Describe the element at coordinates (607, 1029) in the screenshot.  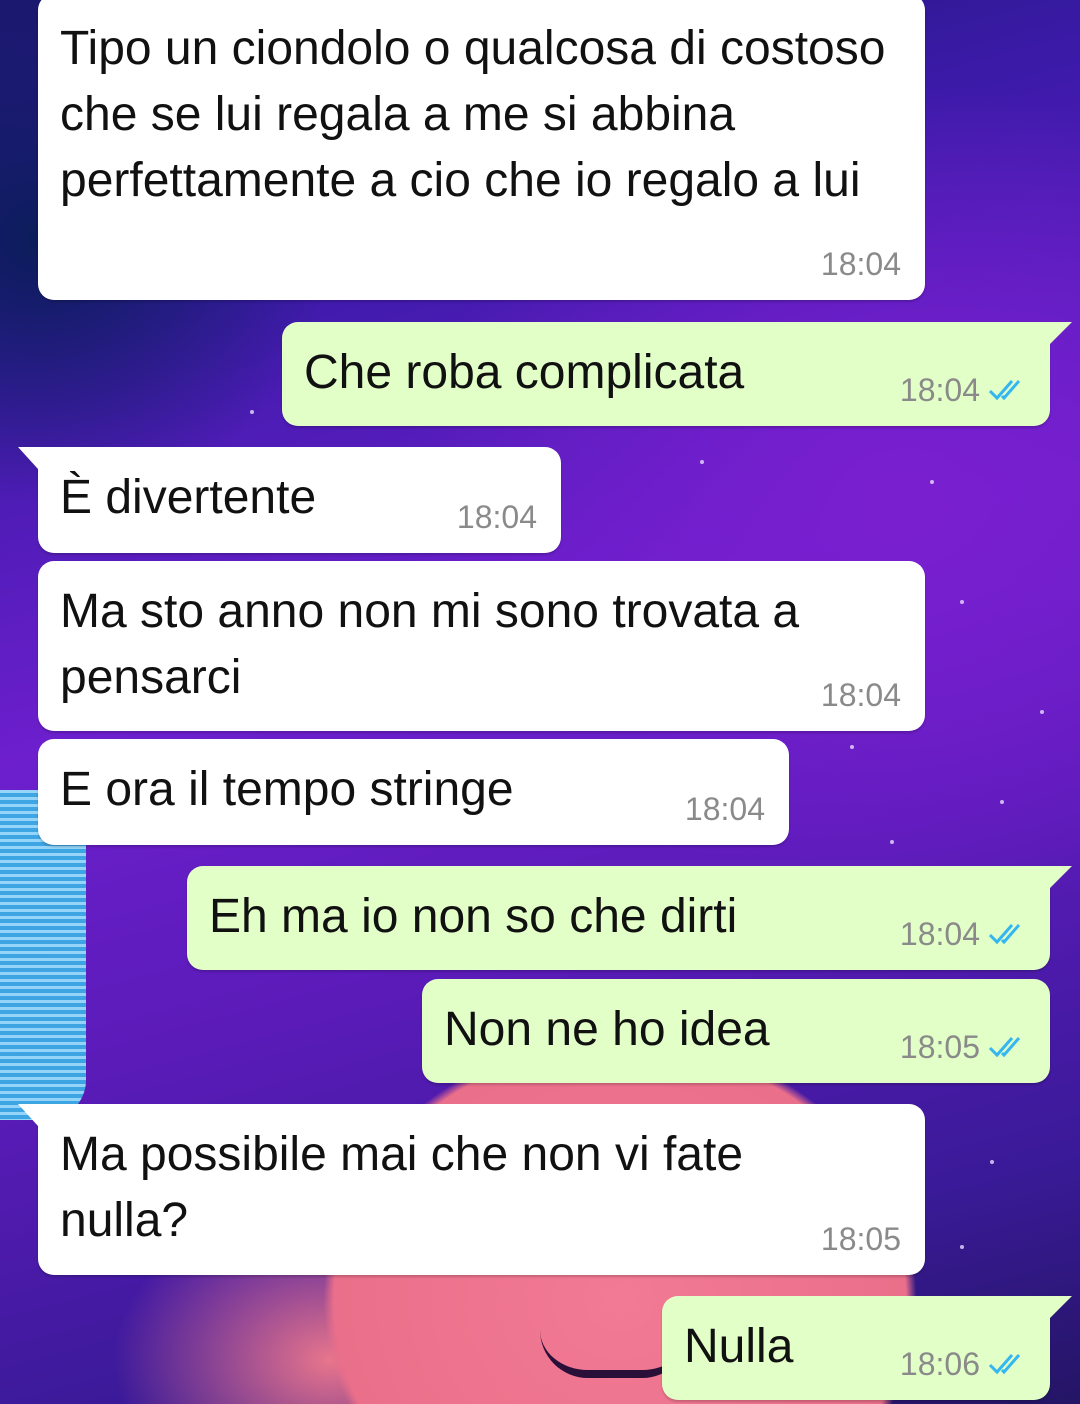
I see `message-text: Non ne ho idea` at that location.